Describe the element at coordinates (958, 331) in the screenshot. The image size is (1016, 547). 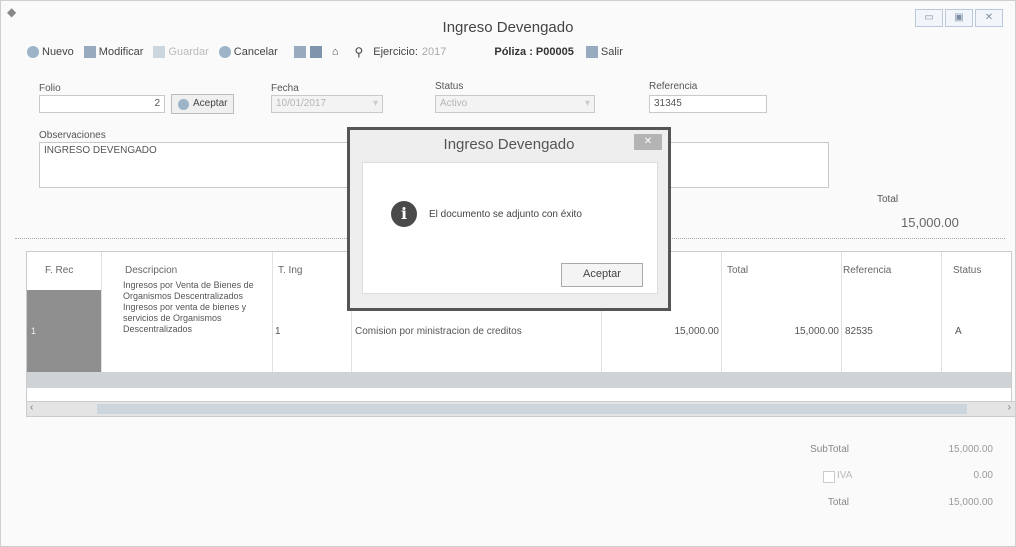
I see `row-status: A` at that location.